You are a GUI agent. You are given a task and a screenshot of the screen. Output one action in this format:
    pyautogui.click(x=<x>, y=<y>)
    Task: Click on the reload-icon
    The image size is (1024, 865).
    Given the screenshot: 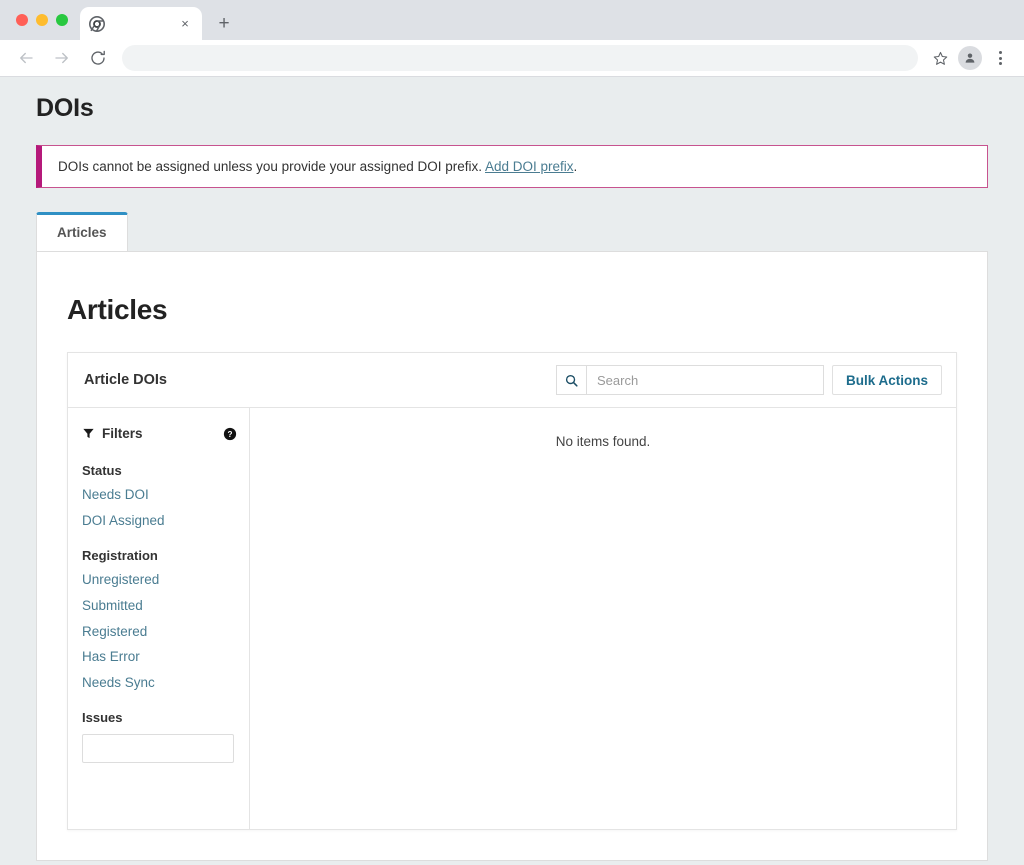 What is the action you would take?
    pyautogui.click(x=98, y=57)
    